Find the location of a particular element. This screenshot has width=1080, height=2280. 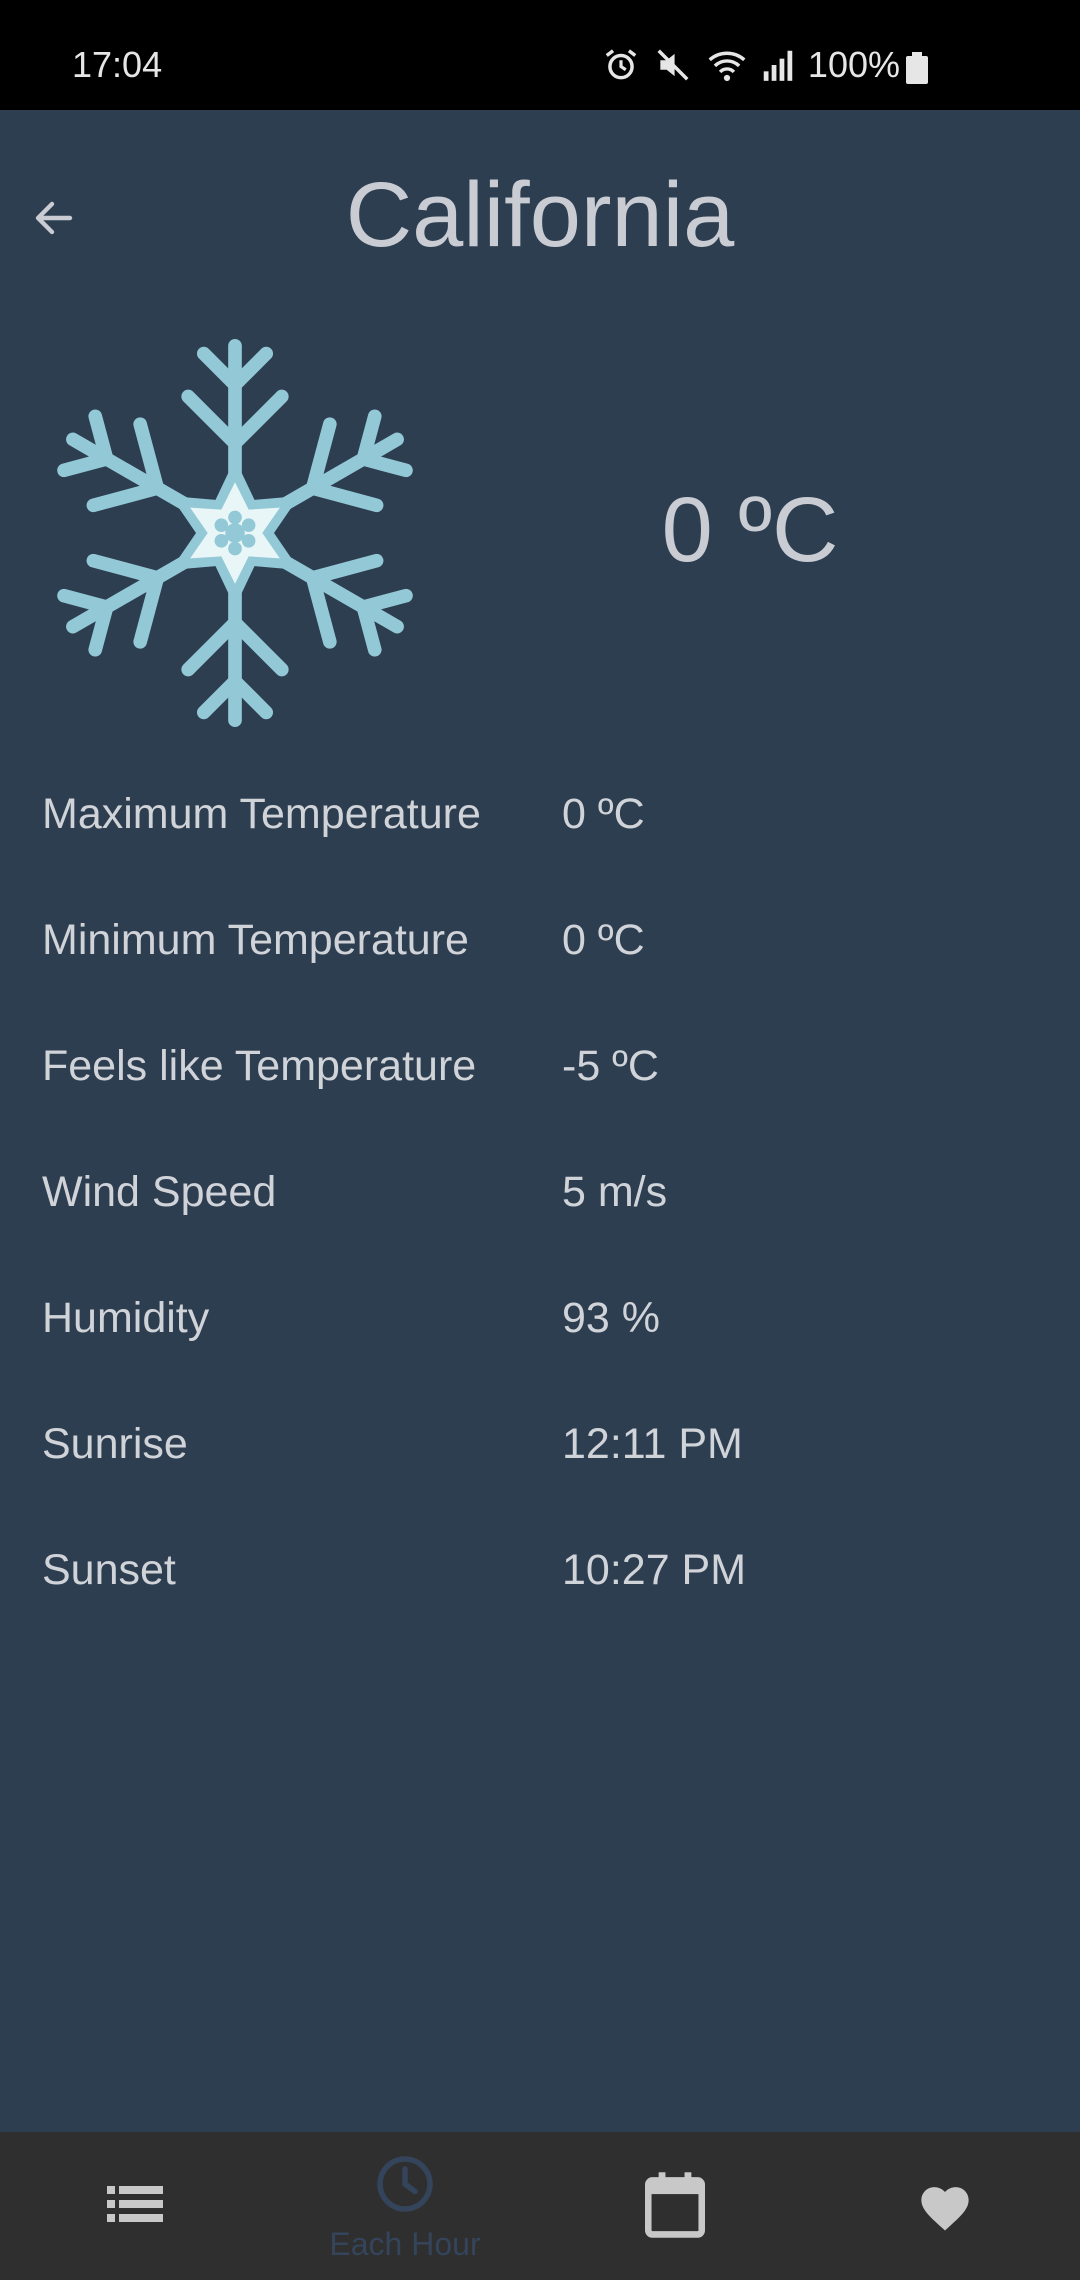

alarm-icon is located at coordinates (621, 65).